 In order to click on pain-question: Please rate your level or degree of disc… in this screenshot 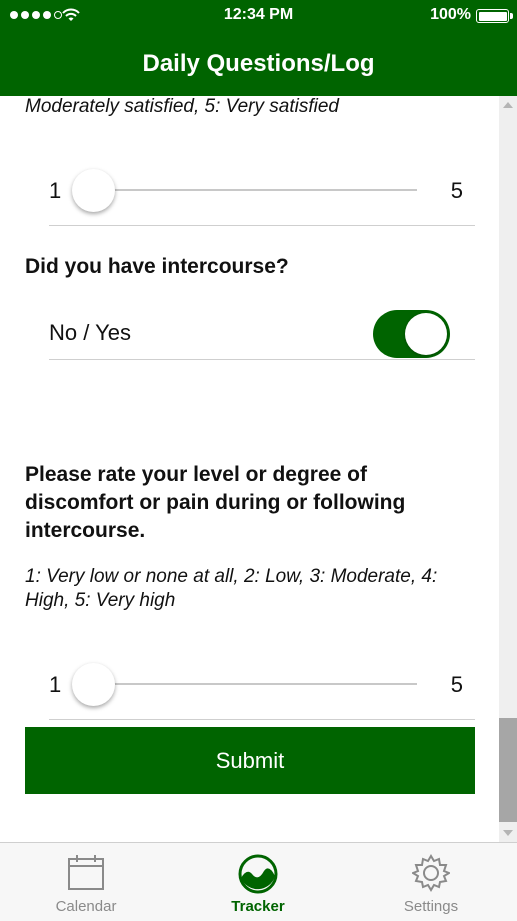, I will do `click(215, 502)`.